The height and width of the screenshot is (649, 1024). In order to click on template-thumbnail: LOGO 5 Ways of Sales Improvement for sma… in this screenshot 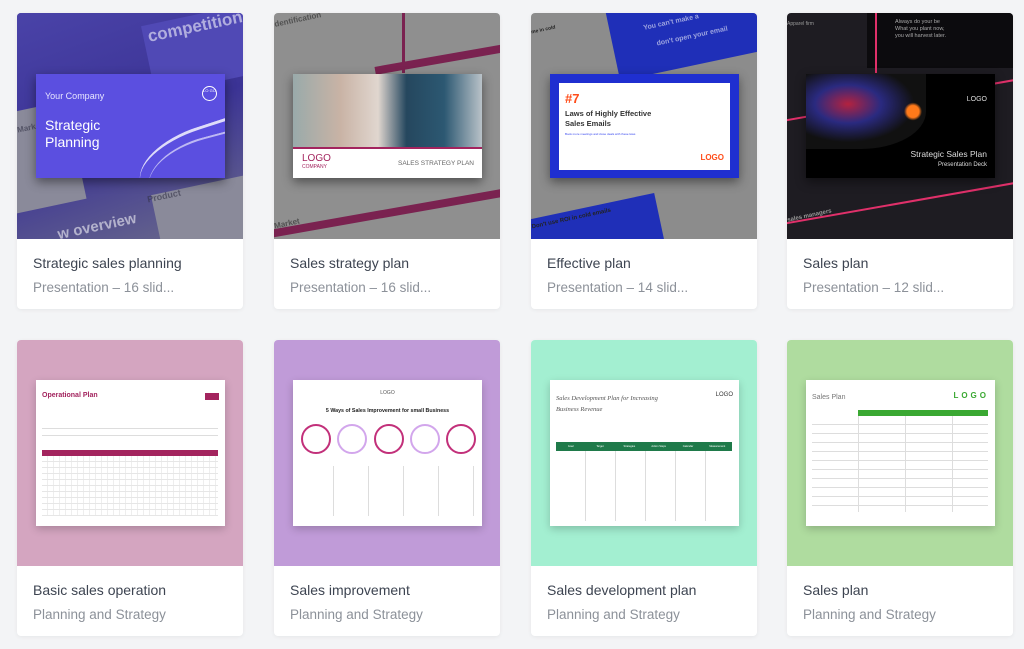, I will do `click(387, 453)`.